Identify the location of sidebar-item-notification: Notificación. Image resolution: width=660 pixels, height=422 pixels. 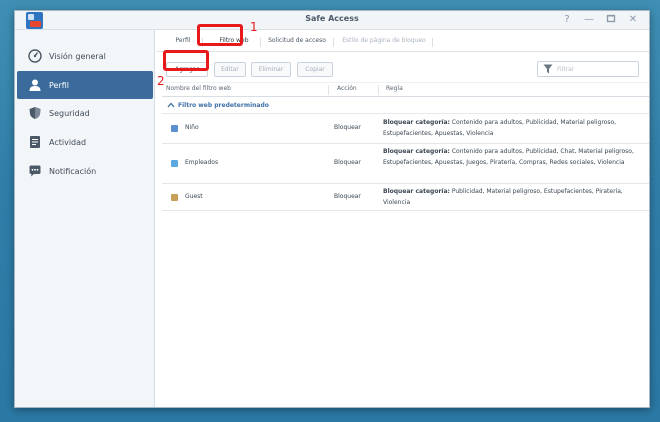
(85, 171).